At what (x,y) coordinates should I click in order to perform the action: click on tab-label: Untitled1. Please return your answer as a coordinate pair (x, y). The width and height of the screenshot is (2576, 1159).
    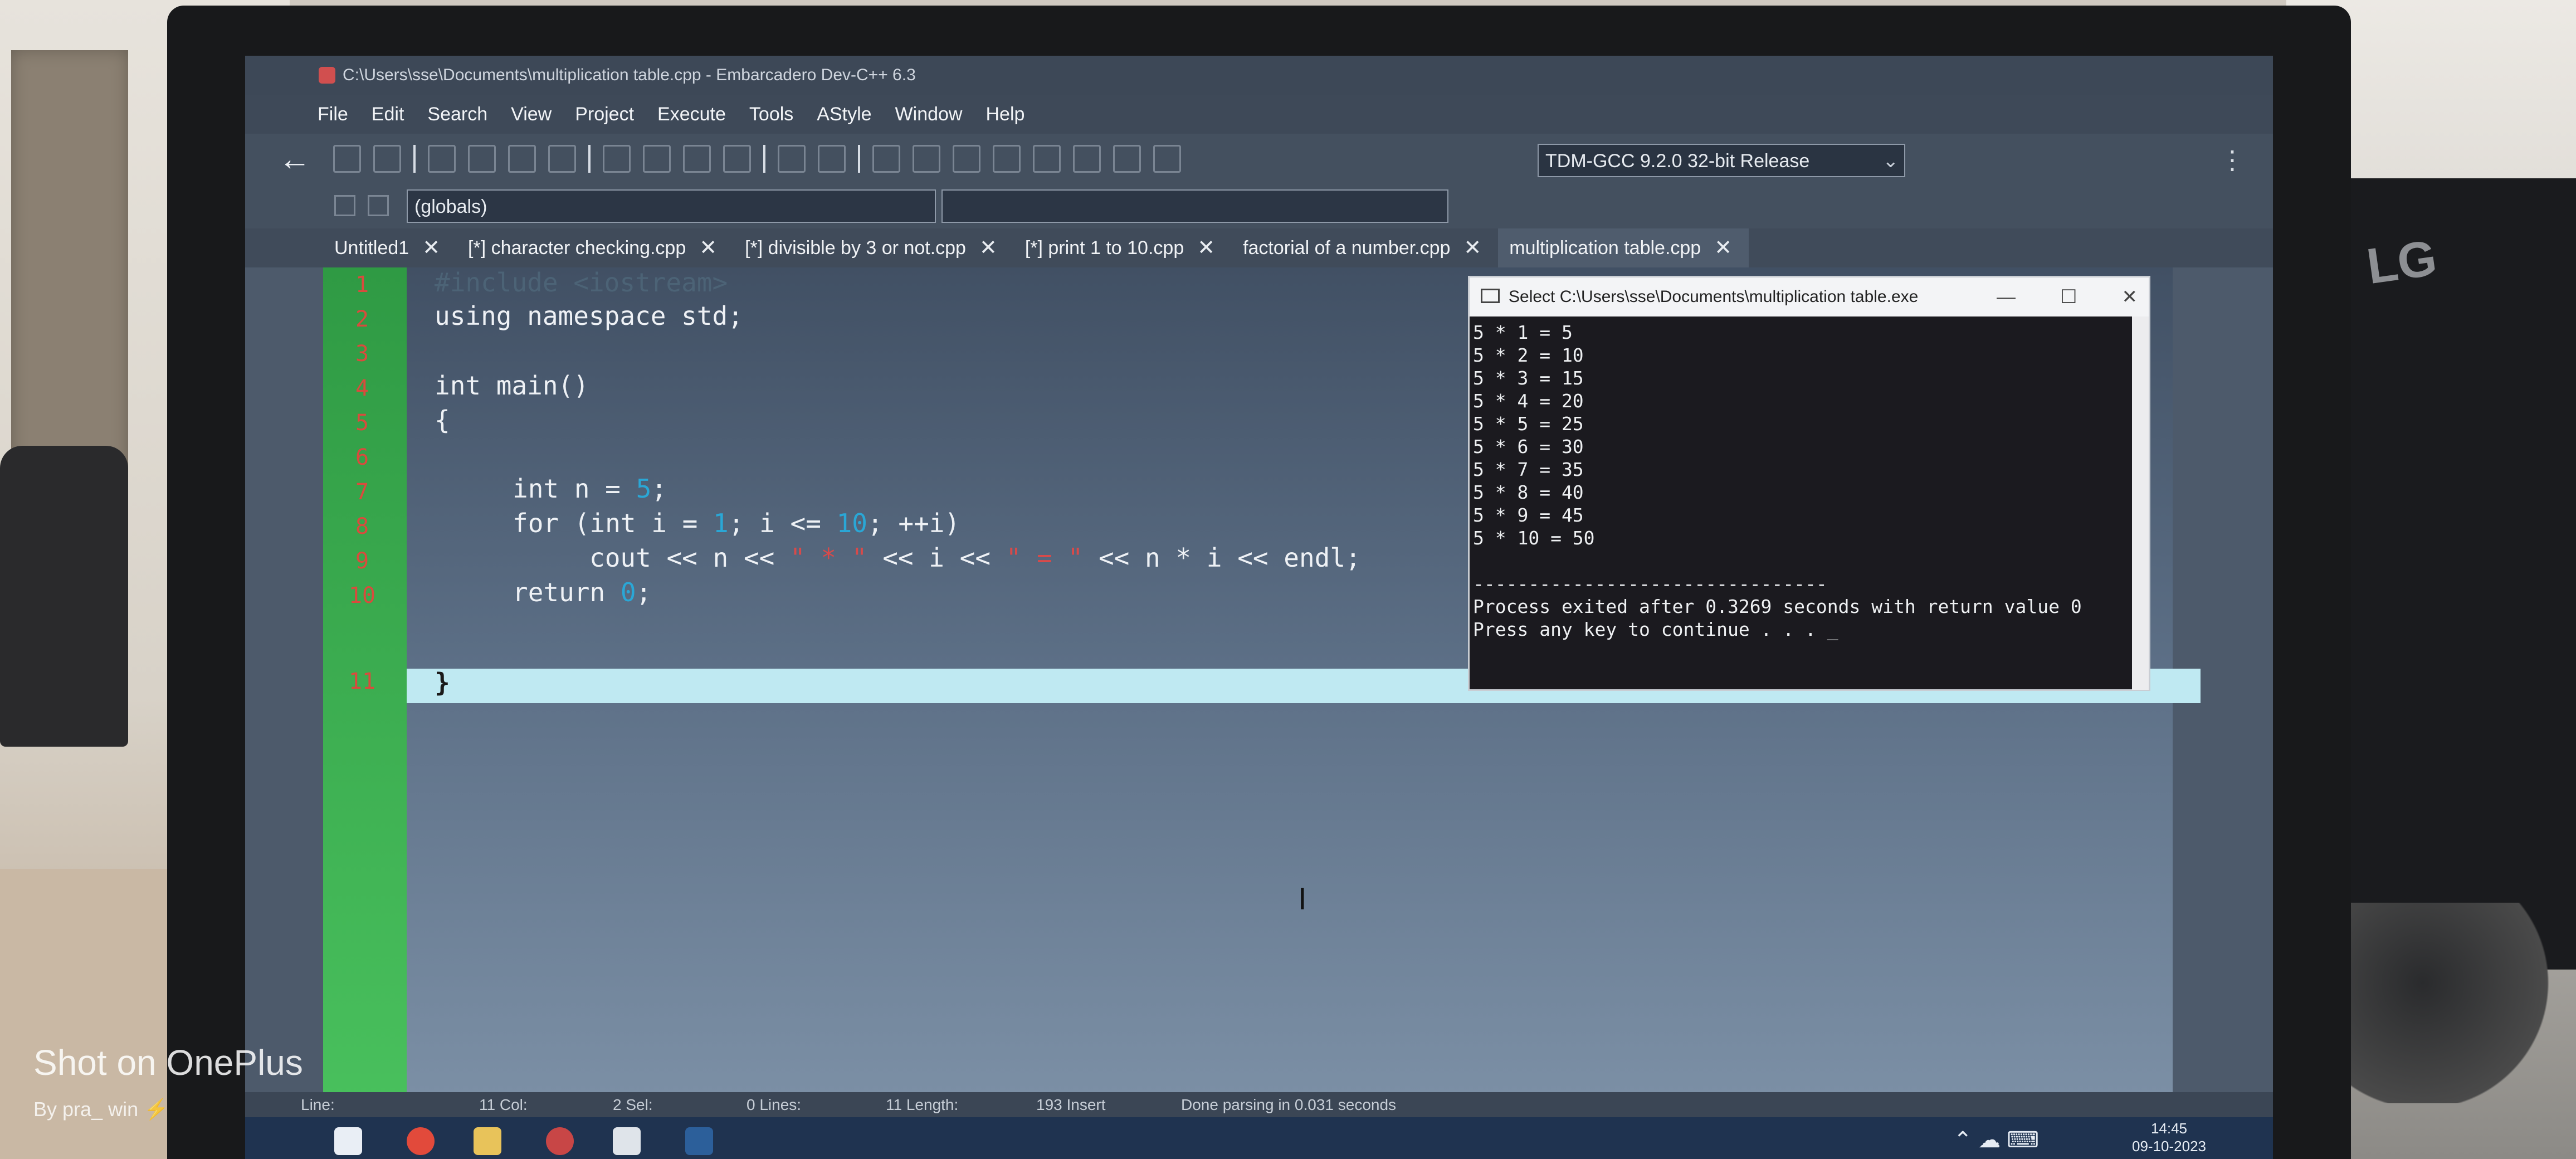
    Looking at the image, I should click on (371, 248).